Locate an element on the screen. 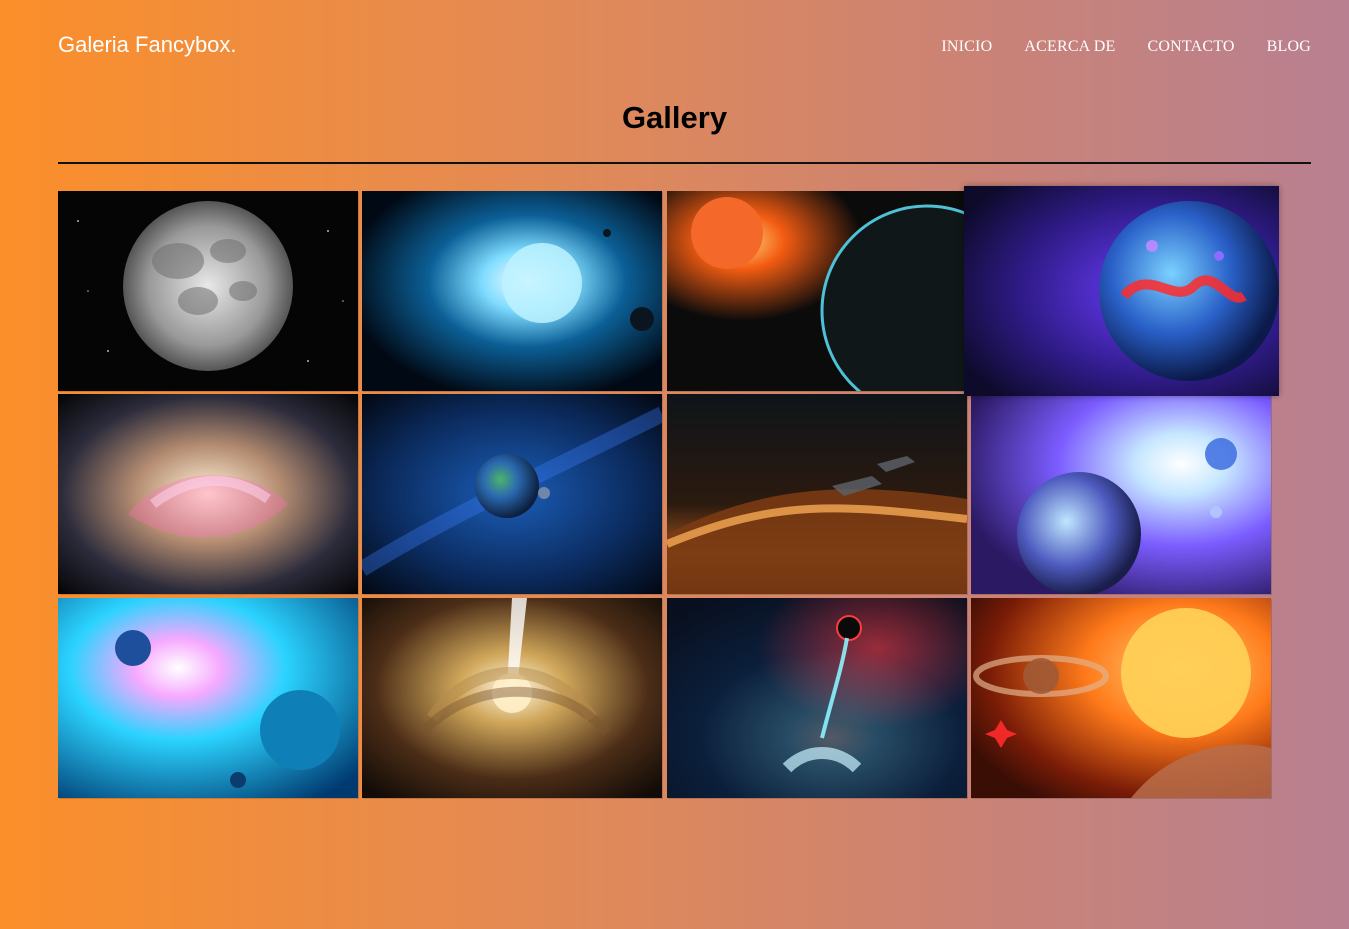 This screenshot has width=1349, height=929. vortex-image is located at coordinates (512, 698).